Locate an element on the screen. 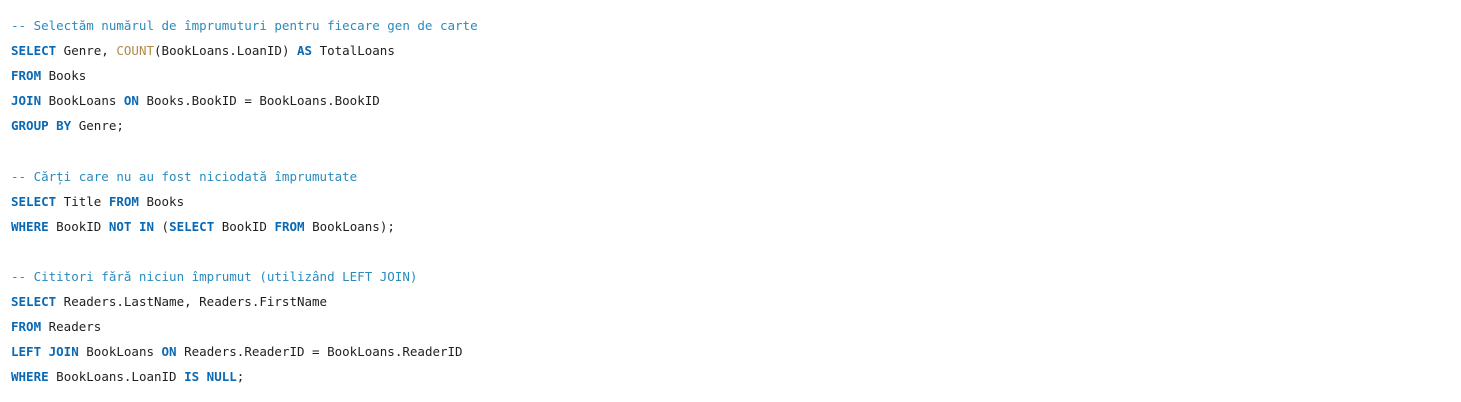 This screenshot has width=1461, height=402. code-line: FROM Books is located at coordinates (731, 75).